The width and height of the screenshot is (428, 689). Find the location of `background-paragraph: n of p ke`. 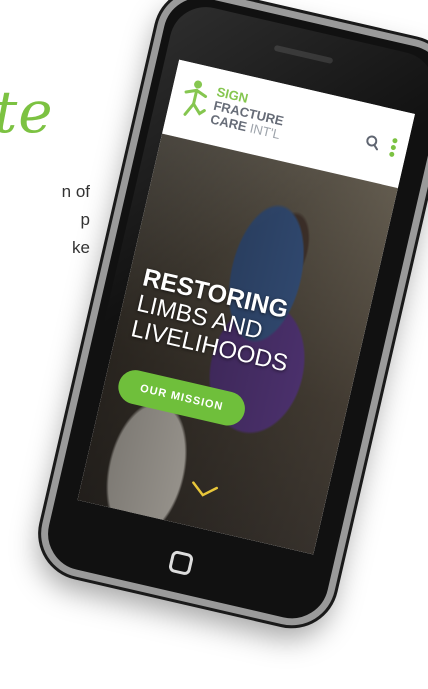

background-paragraph: n of p ke is located at coordinates (45, 220).